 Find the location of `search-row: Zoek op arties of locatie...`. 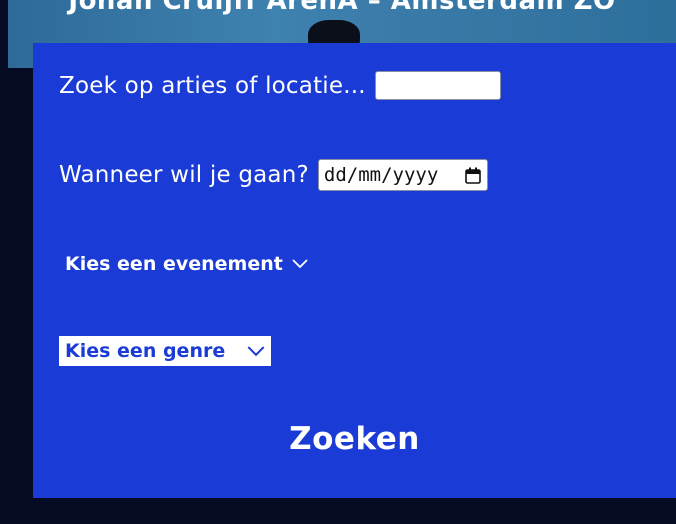

search-row: Zoek op arties of locatie... is located at coordinates (280, 85).